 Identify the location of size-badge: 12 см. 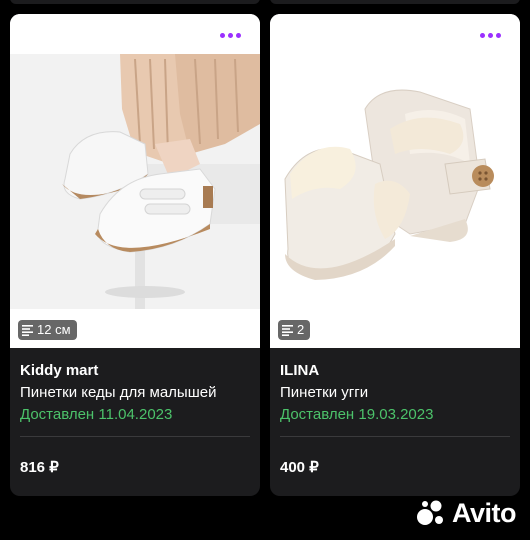
(47, 330).